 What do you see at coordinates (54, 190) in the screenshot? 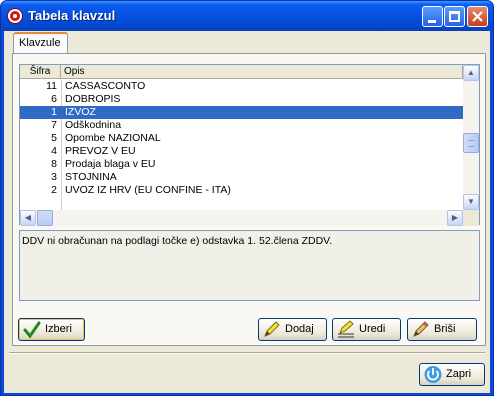
I see `cell-sifra: 2` at bounding box center [54, 190].